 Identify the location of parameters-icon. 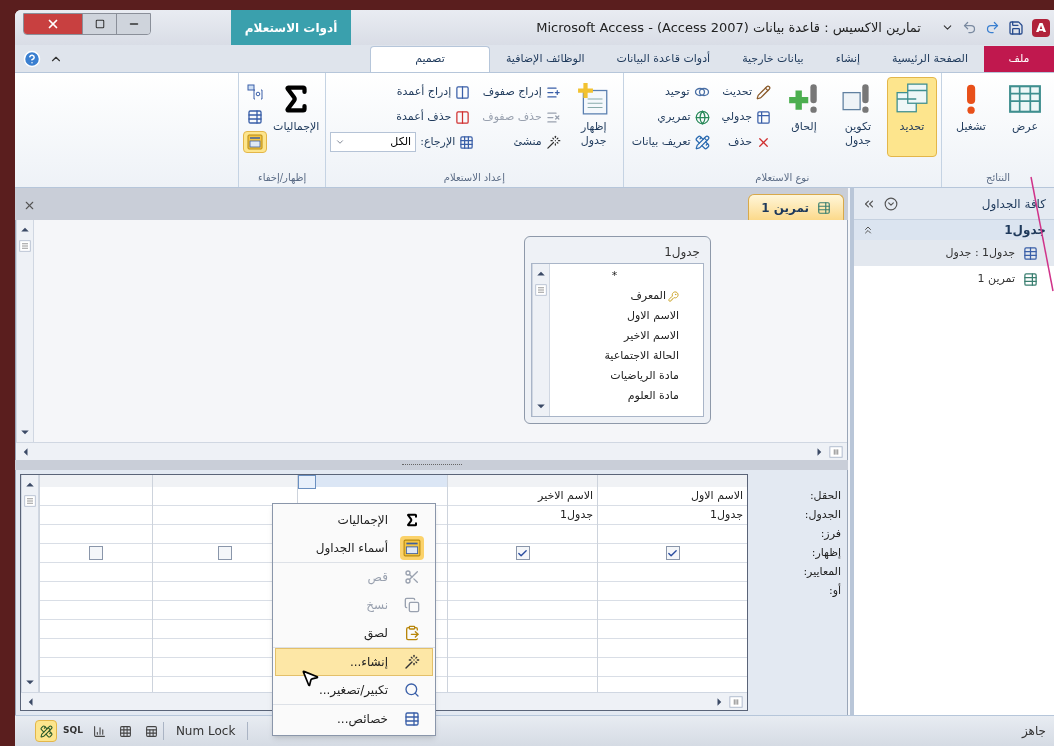
(255, 92).